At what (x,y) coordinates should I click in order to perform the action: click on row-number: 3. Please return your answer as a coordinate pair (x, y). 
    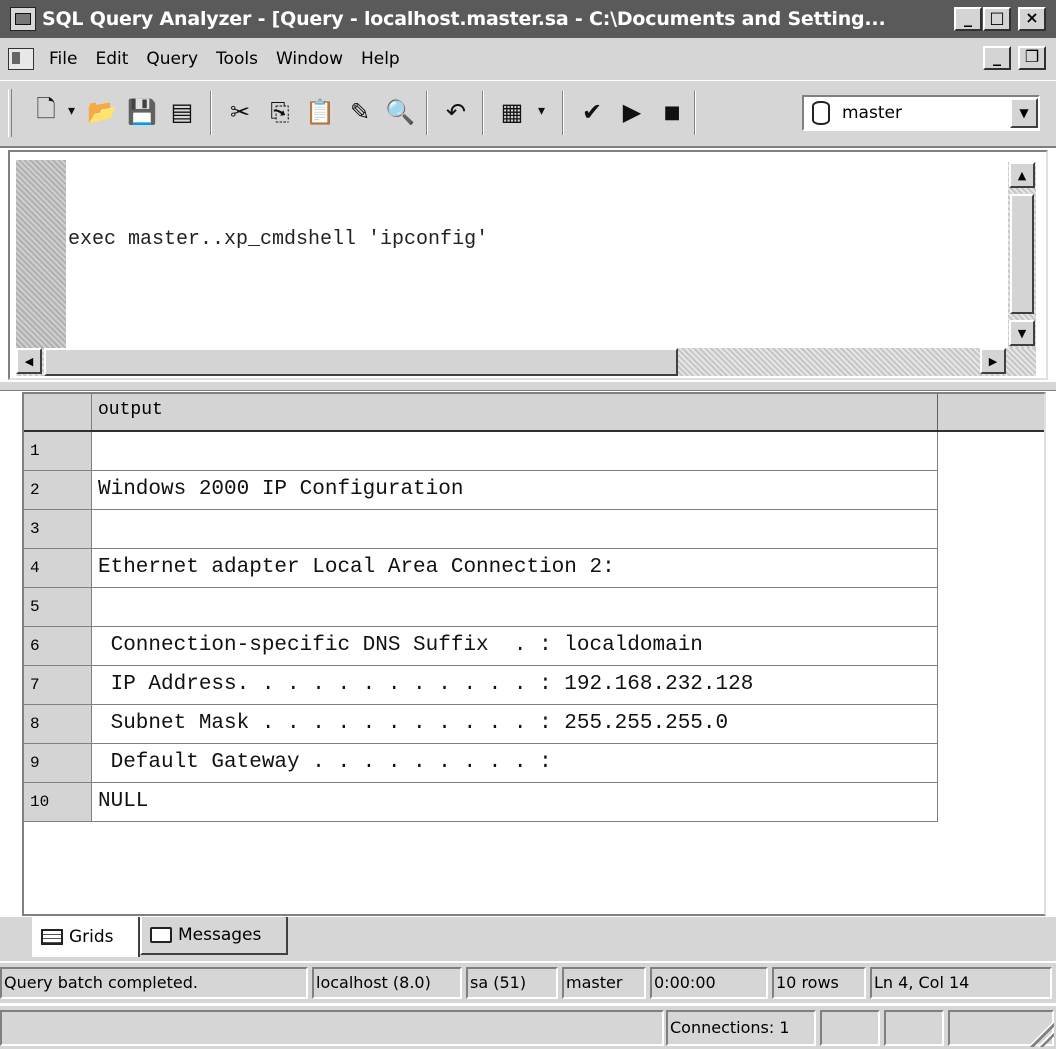
    Looking at the image, I should click on (58, 529).